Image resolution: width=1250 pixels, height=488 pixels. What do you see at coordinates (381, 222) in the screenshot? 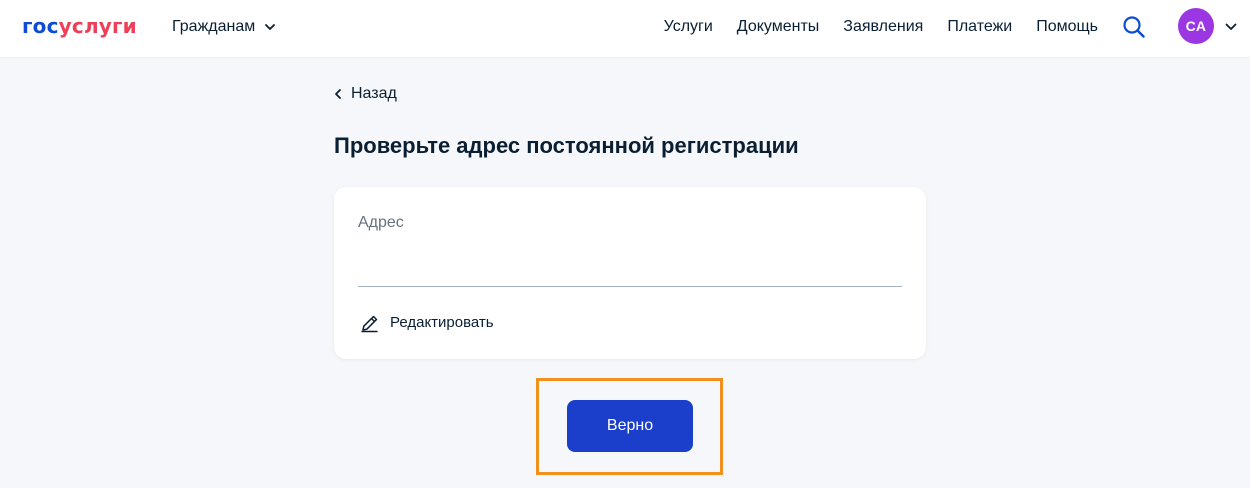
I see `address-field-label: Адрес` at bounding box center [381, 222].